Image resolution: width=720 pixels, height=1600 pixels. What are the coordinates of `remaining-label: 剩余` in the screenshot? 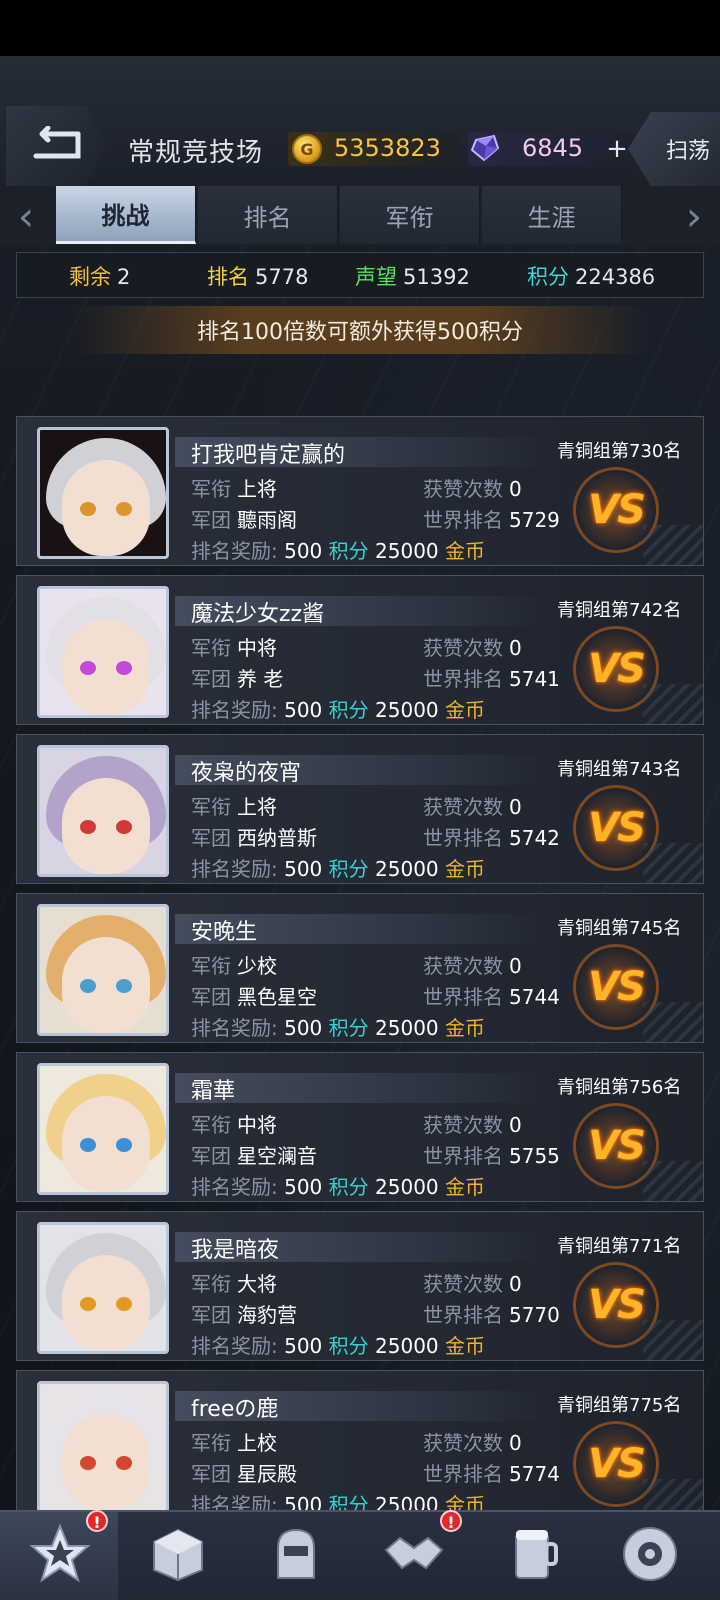 It's located at (90, 277).